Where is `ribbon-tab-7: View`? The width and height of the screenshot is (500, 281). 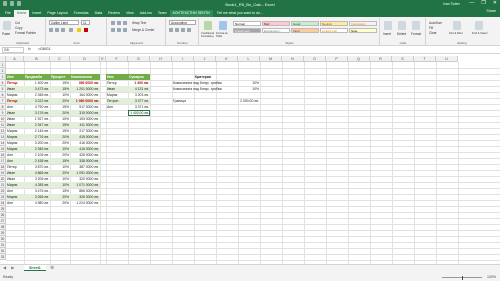 ribbon-tab-7: View is located at coordinates (130, 13).